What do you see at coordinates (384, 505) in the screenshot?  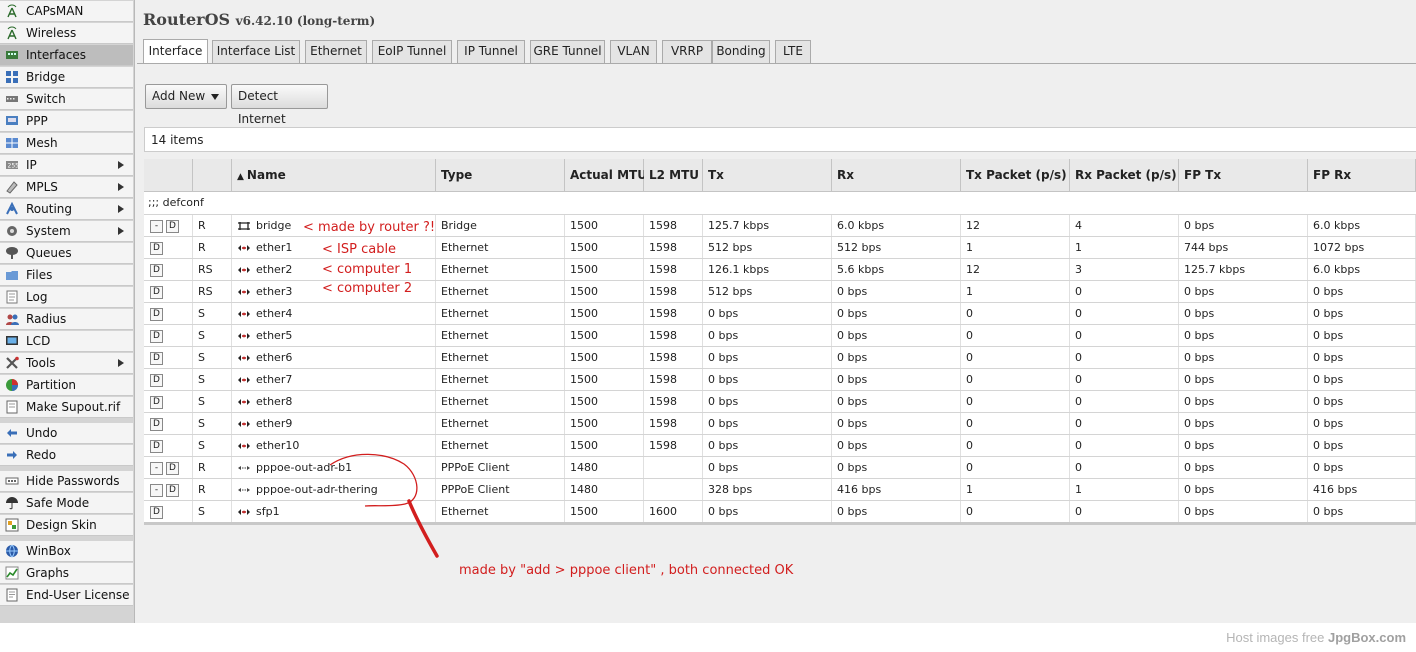 I see `annotation-circle-scribble` at bounding box center [384, 505].